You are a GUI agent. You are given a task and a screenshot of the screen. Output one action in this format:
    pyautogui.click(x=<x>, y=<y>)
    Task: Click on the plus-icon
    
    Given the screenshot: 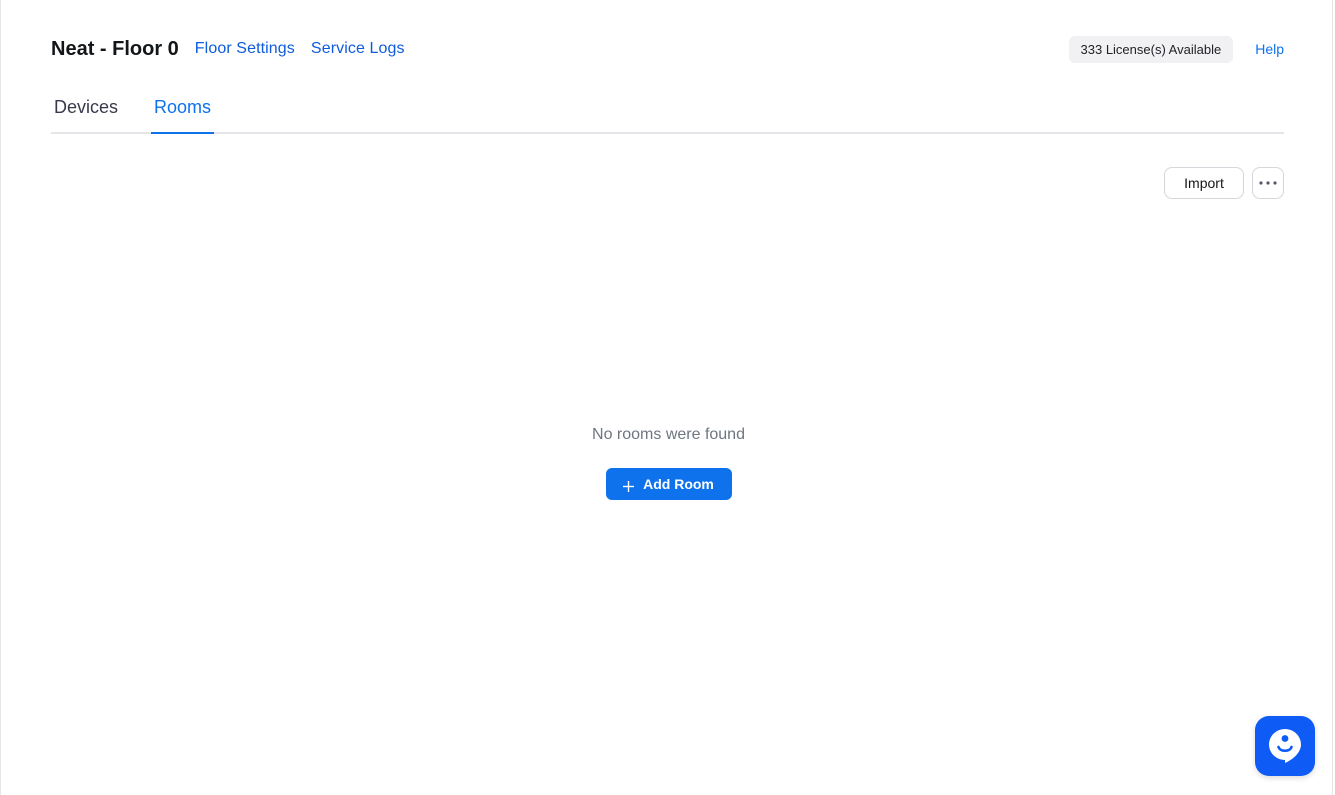 What is the action you would take?
    pyautogui.click(x=629, y=485)
    